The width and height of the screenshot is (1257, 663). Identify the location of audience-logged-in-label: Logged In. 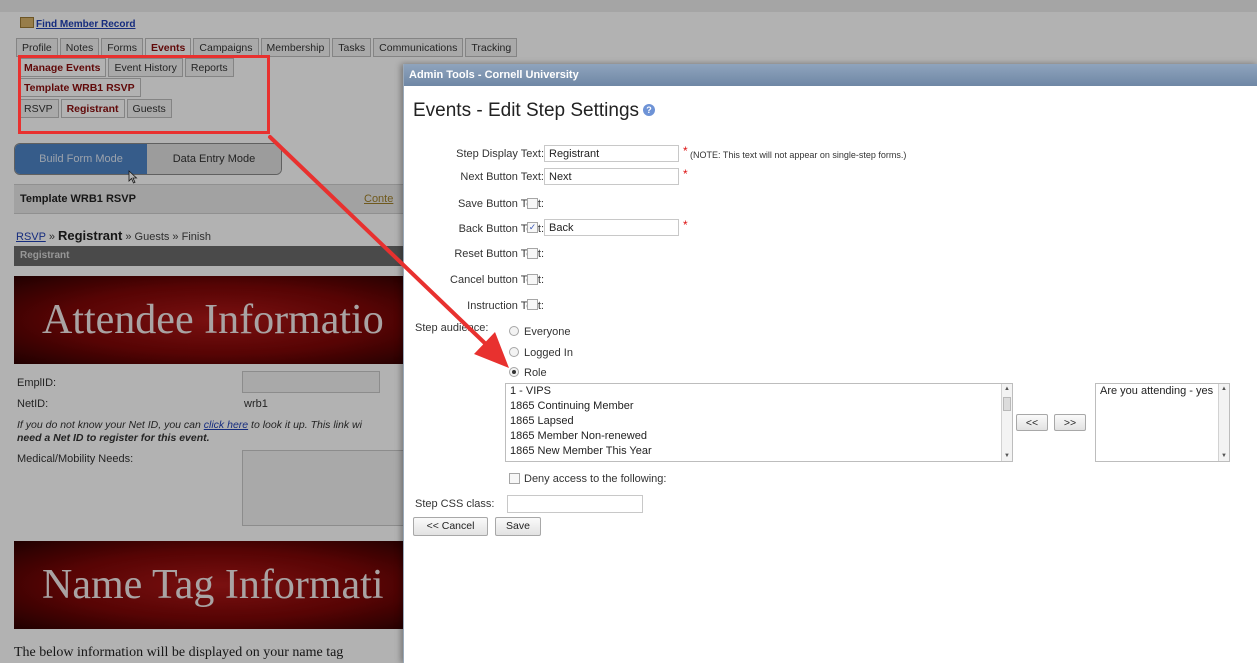
(548, 353).